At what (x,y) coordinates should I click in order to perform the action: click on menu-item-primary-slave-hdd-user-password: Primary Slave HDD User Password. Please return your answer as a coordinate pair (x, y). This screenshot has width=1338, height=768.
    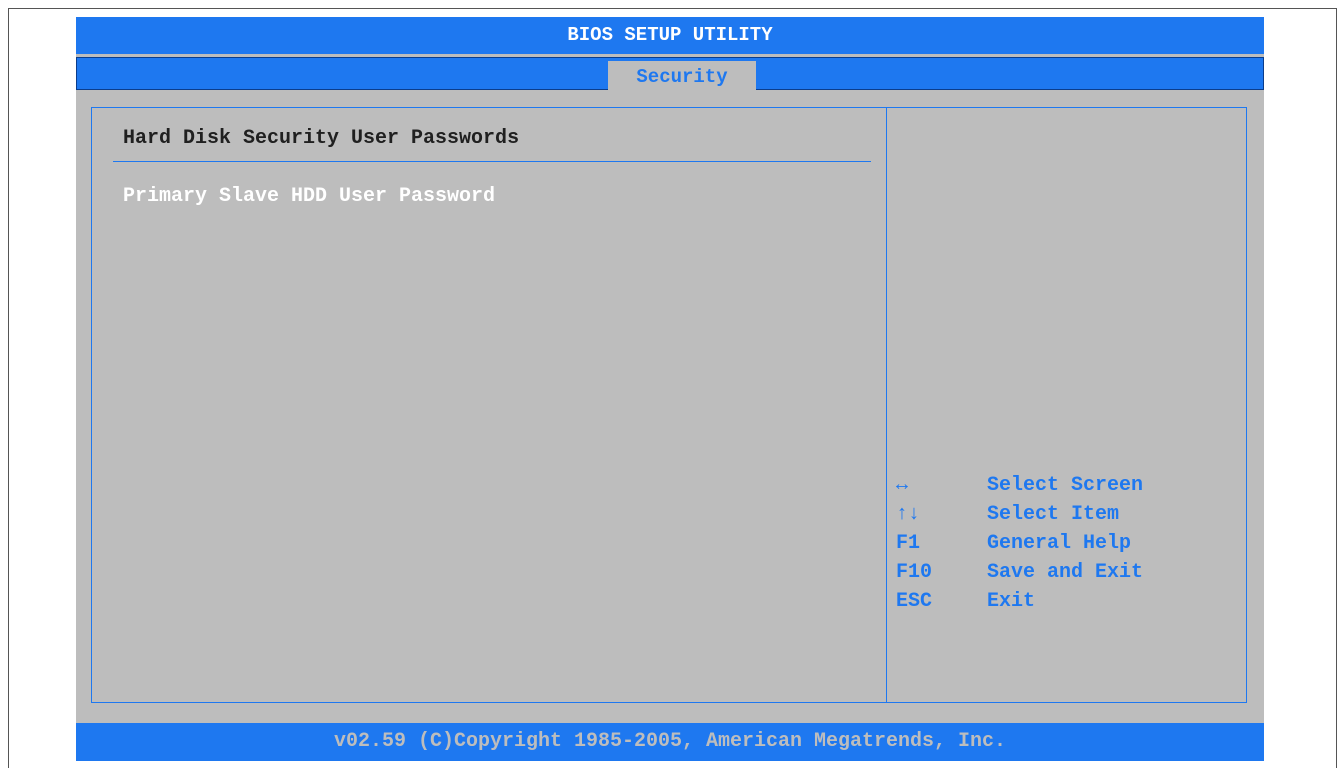
    Looking at the image, I should click on (309, 197).